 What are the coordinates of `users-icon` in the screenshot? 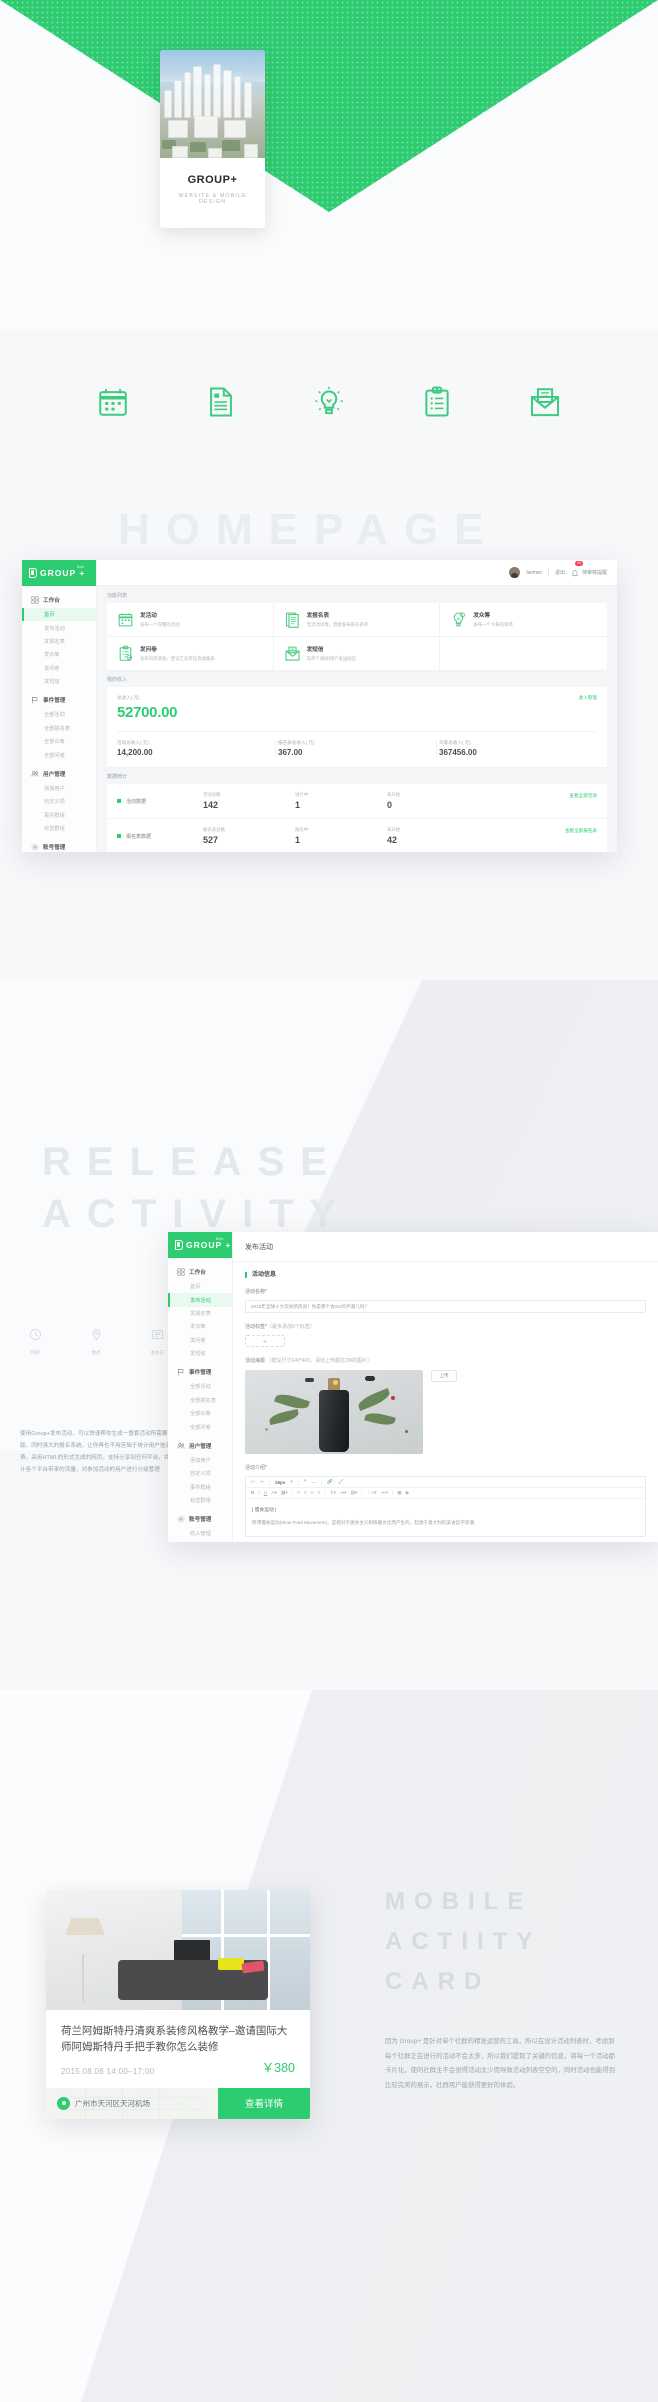 It's located at (181, 1446).